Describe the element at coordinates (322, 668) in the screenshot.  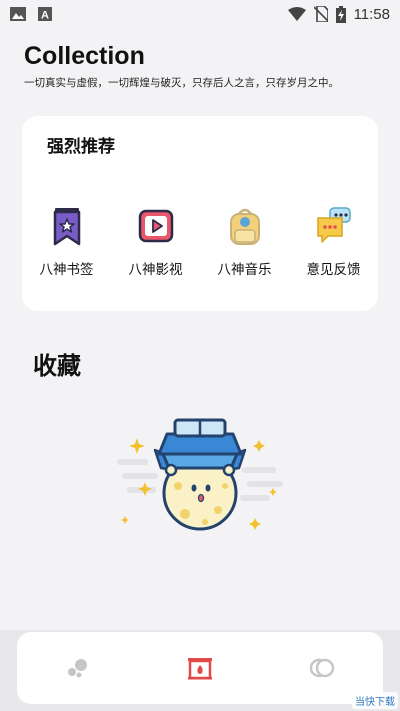
I see `rings-icon` at that location.